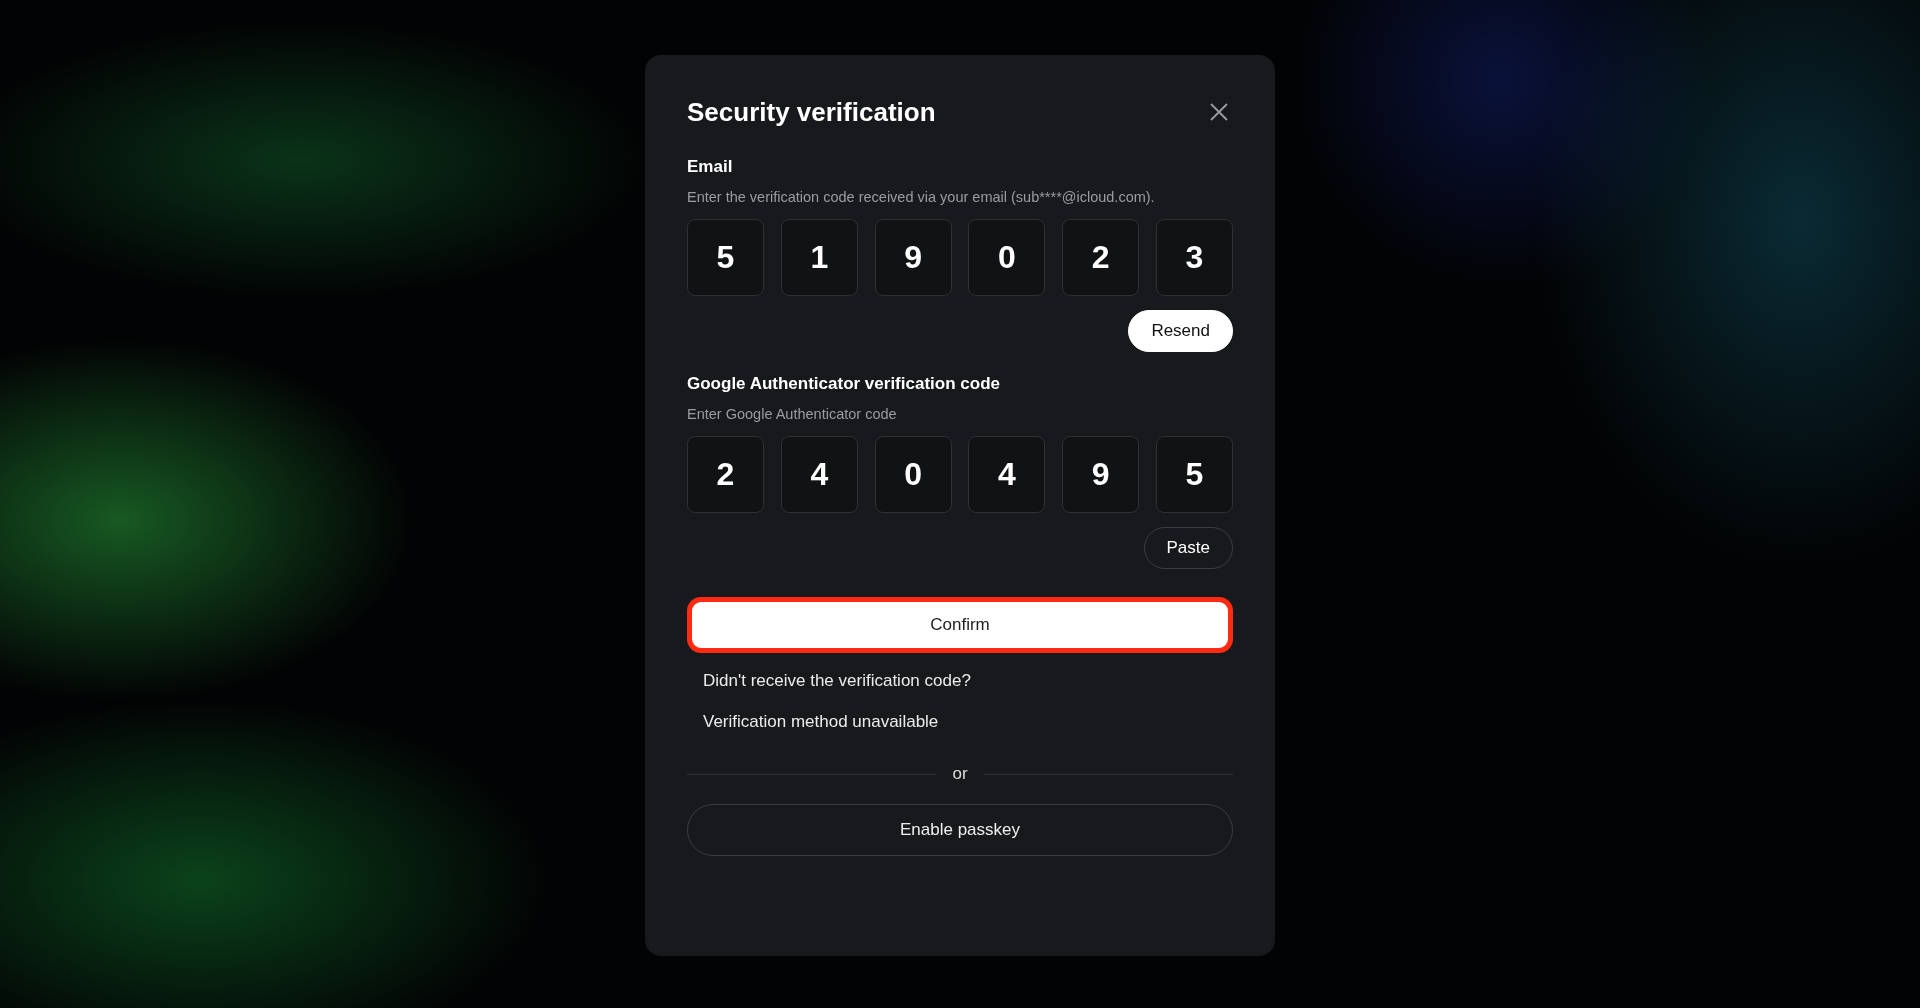  Describe the element at coordinates (960, 625) in the screenshot. I see `confirm-button: Confirm` at that location.